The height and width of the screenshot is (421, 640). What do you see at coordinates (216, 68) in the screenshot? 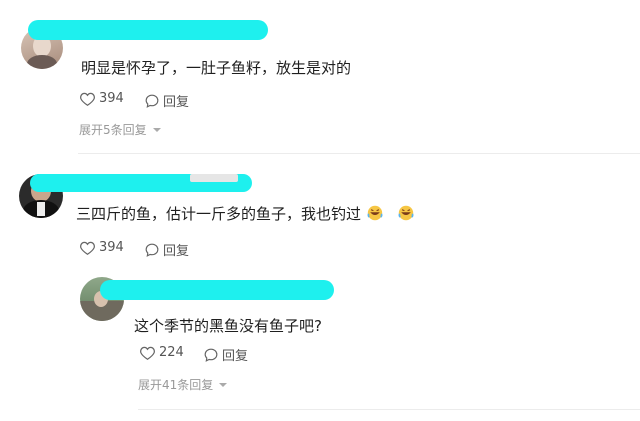
I see `comment-text: 明显是怀孕了，一肚子鱼籽，放生是对的` at bounding box center [216, 68].